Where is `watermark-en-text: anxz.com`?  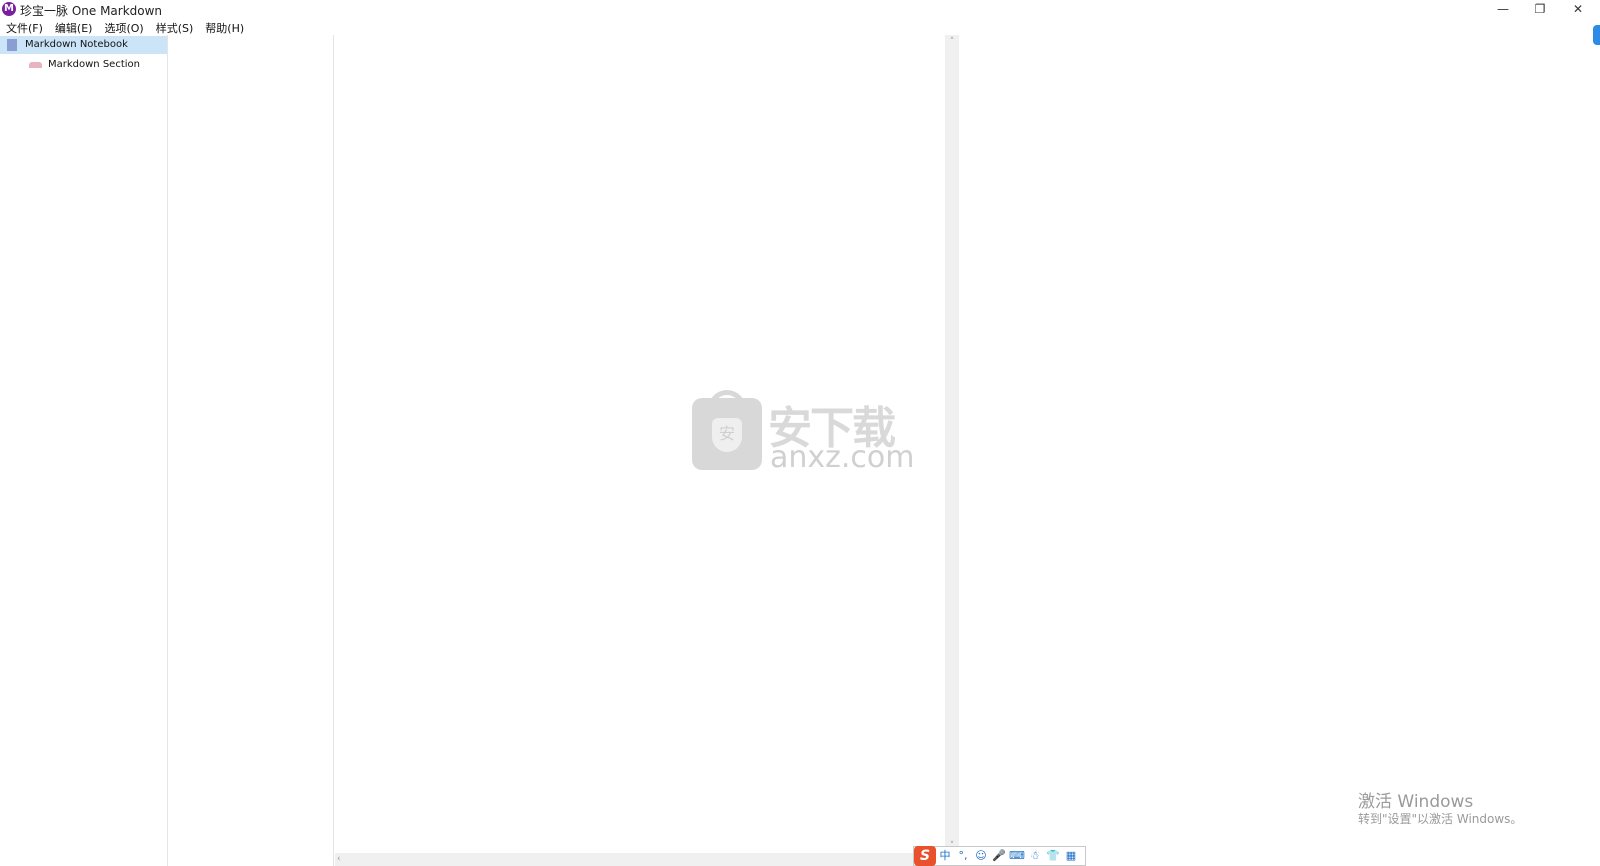
watermark-en-text: anxz.com is located at coordinates (842, 457).